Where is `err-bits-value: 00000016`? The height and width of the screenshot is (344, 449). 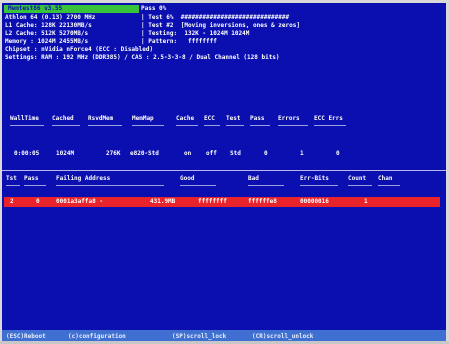 err-bits-value: 00000016 is located at coordinates (314, 201).